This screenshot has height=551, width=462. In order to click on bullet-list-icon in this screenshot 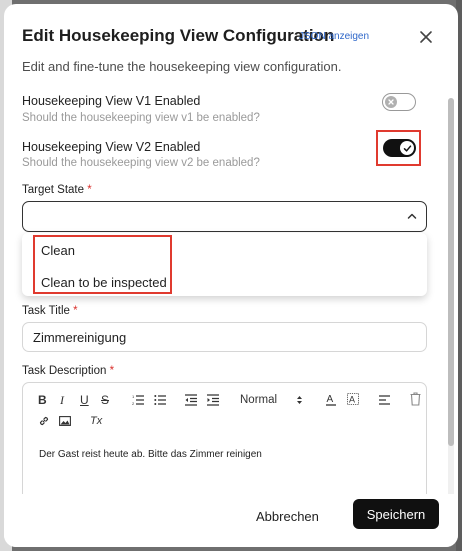, I will do `click(160, 400)`.